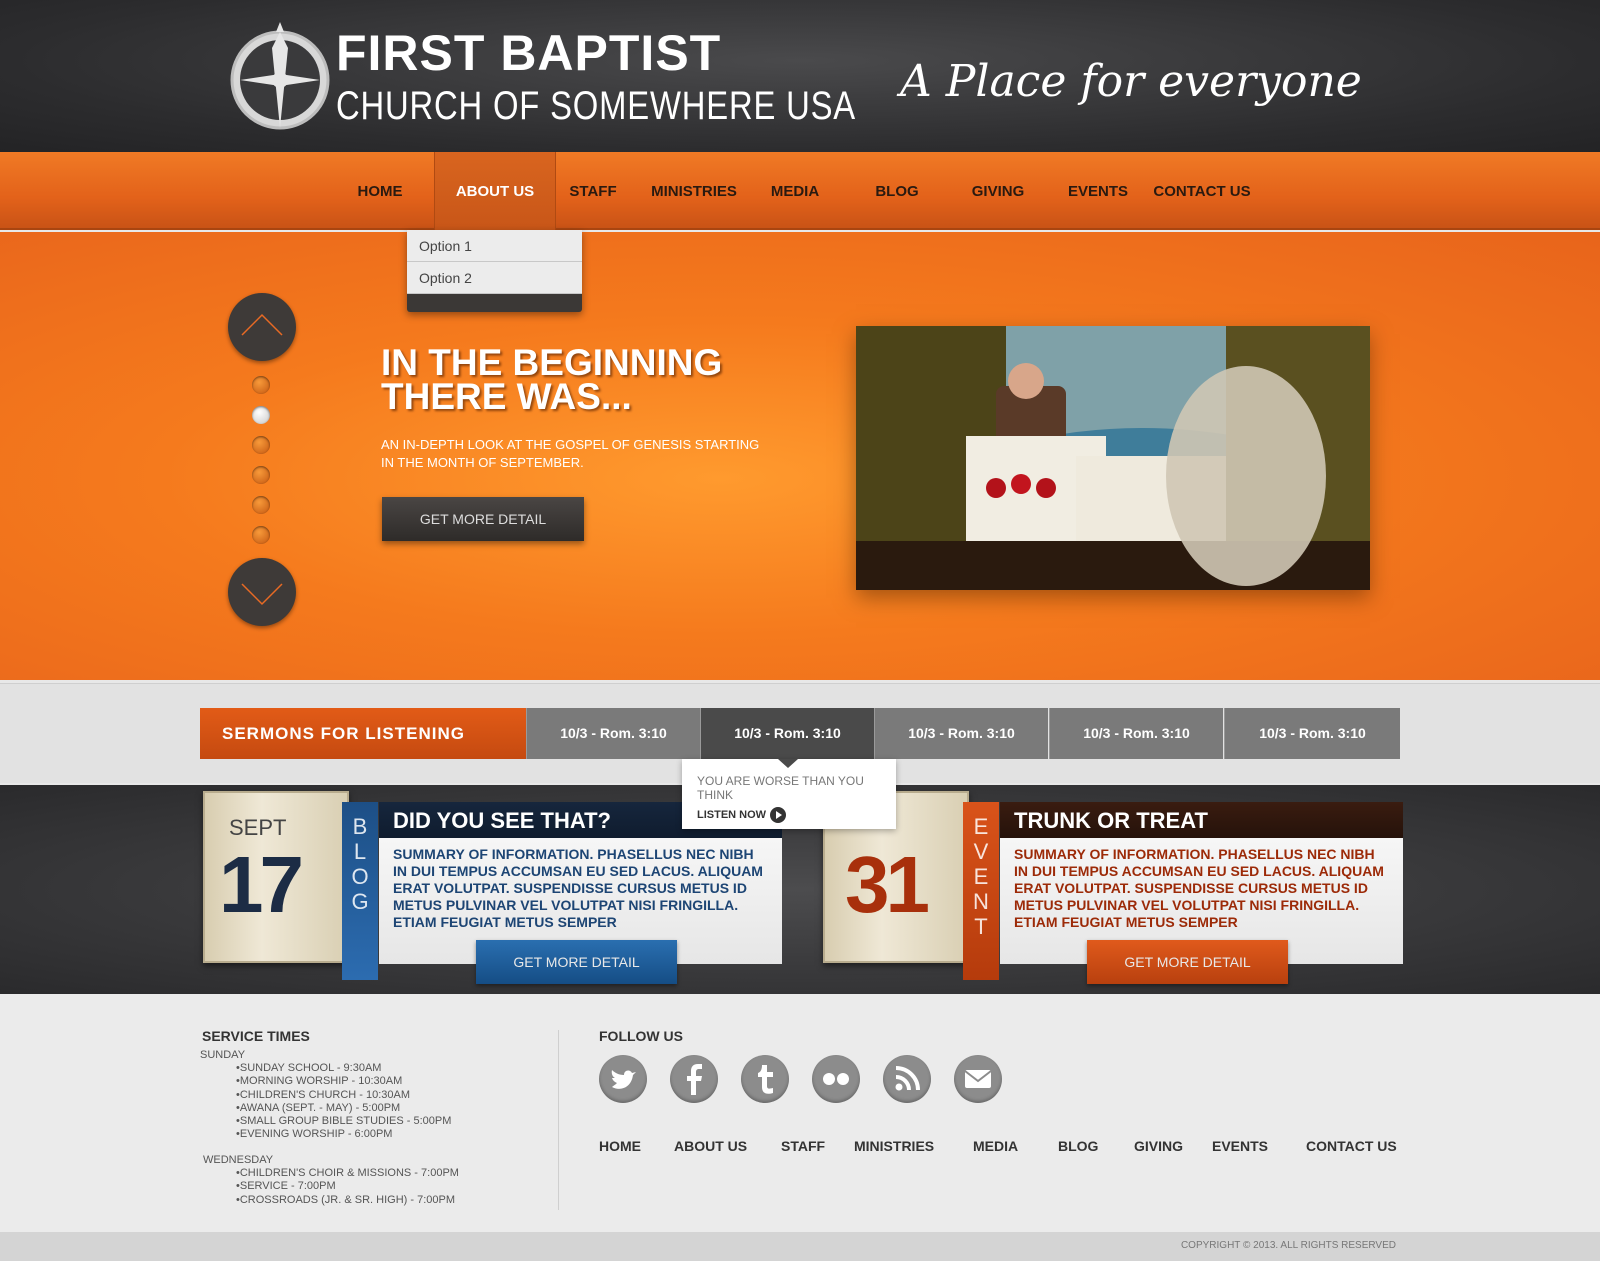 The image size is (1600, 1261). What do you see at coordinates (1158, 1146) in the screenshot?
I see `footer-nav-giving: GIVING` at bounding box center [1158, 1146].